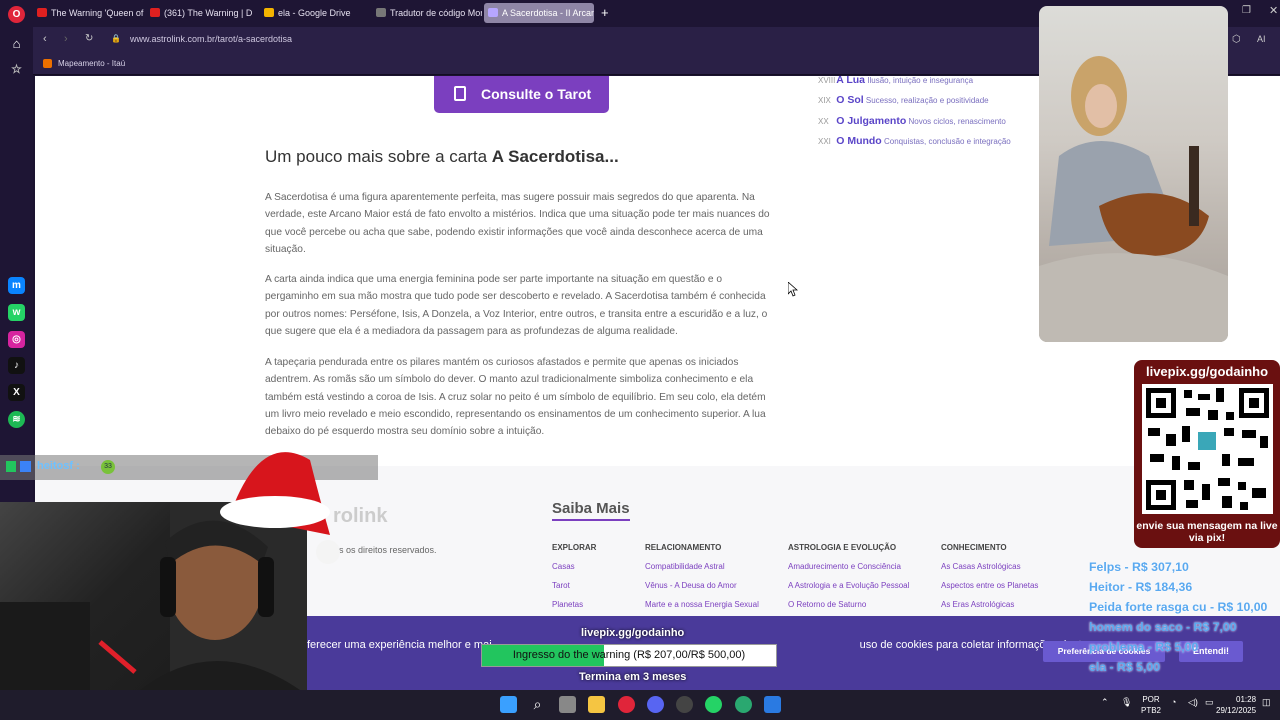 The height and width of the screenshot is (720, 1280). What do you see at coordinates (282, 502) in the screenshot?
I see `santa-hat-icon` at bounding box center [282, 502].